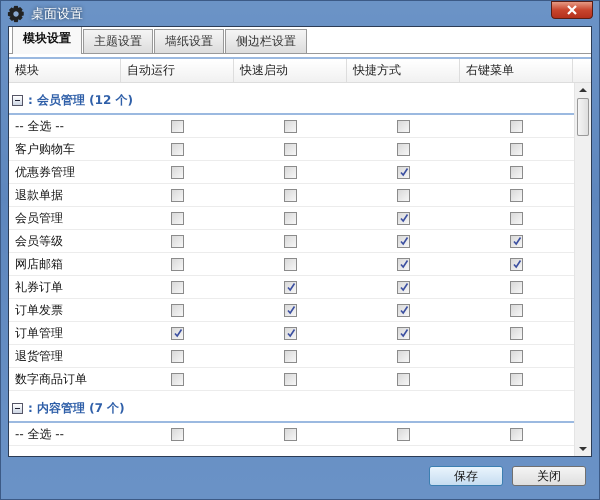 The height and width of the screenshot is (500, 600). Describe the element at coordinates (57, 14) in the screenshot. I see `window-title: 桌面设置` at that location.